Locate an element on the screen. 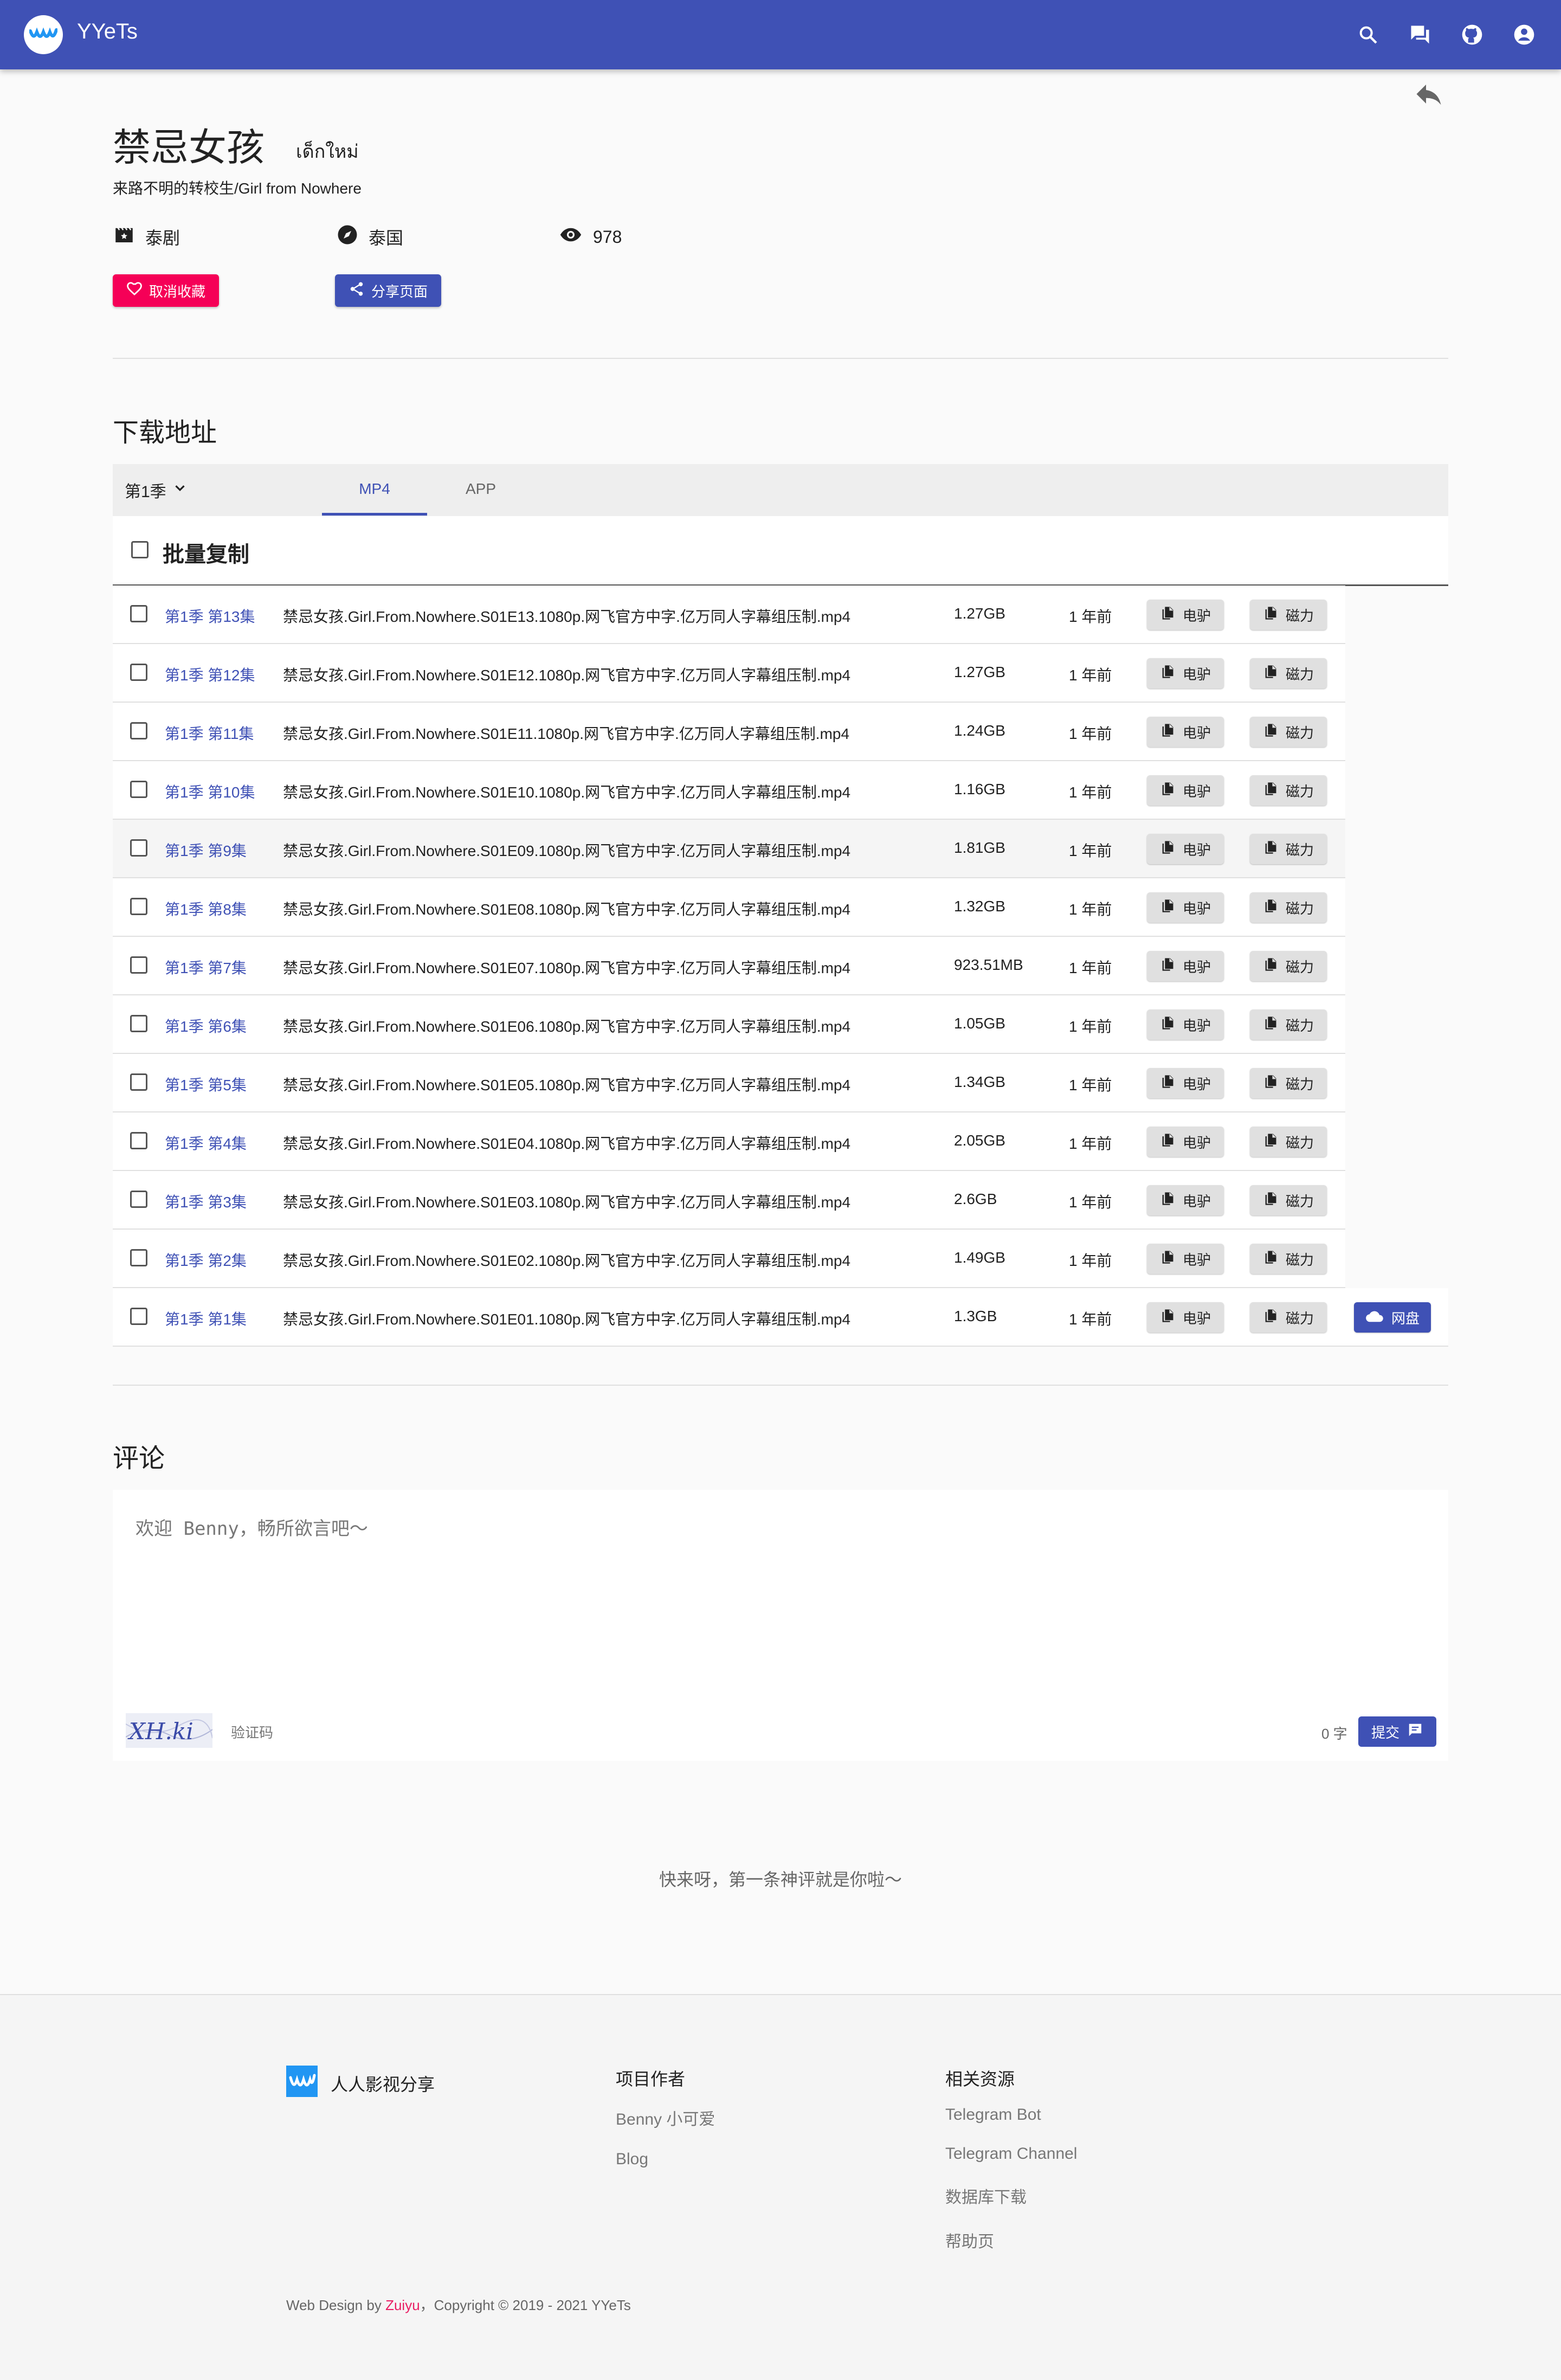 Image resolution: width=1561 pixels, height=2380 pixels. episode-link: 第1季 第13集 is located at coordinates (210, 616).